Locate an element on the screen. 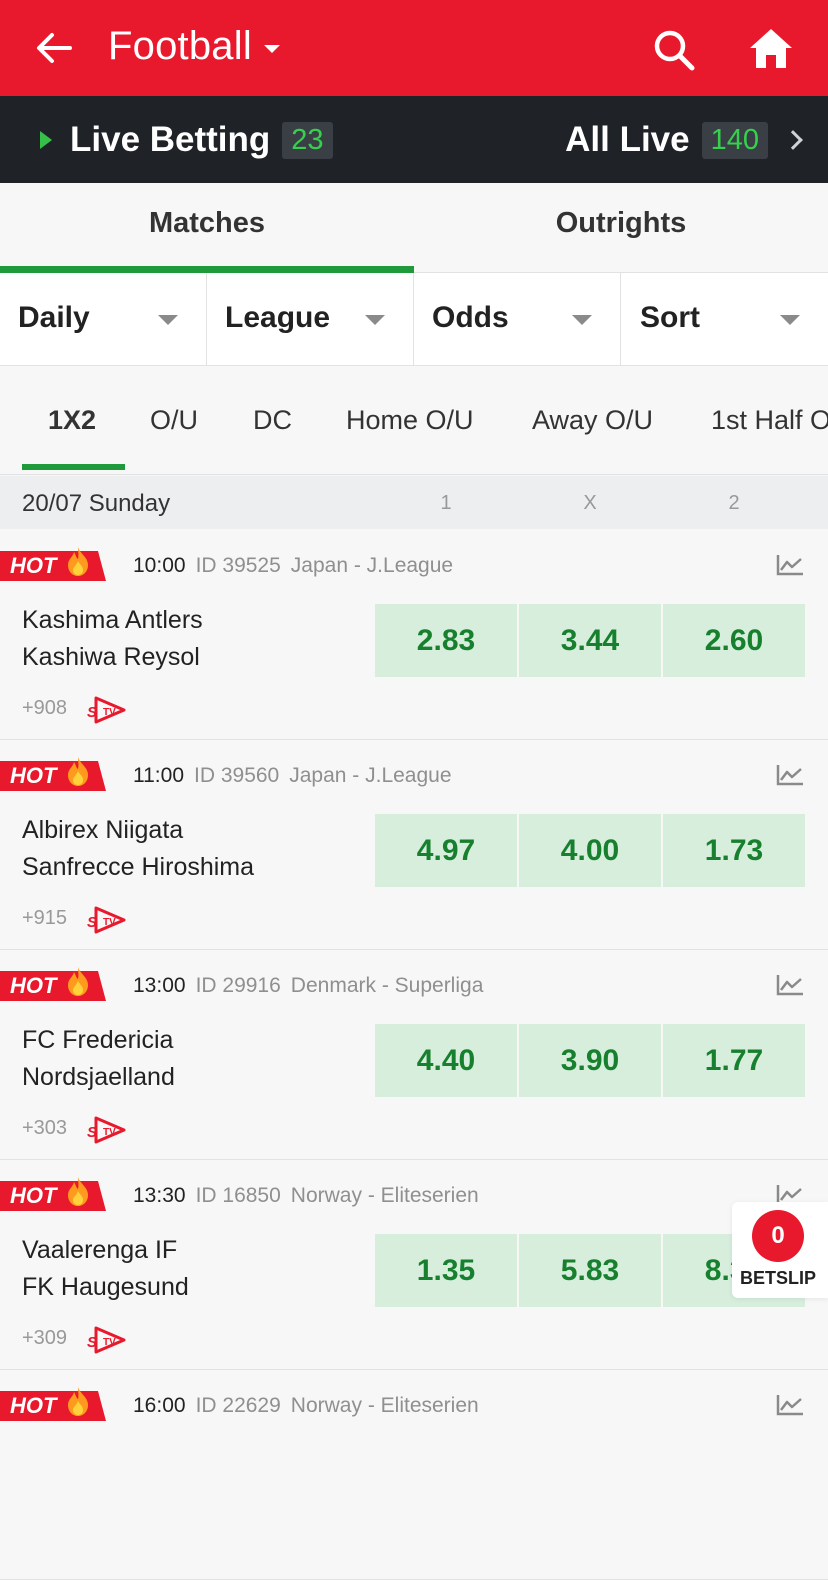 This screenshot has width=828, height=1580. main-tabs: Matches Outrights is located at coordinates (414, 228).